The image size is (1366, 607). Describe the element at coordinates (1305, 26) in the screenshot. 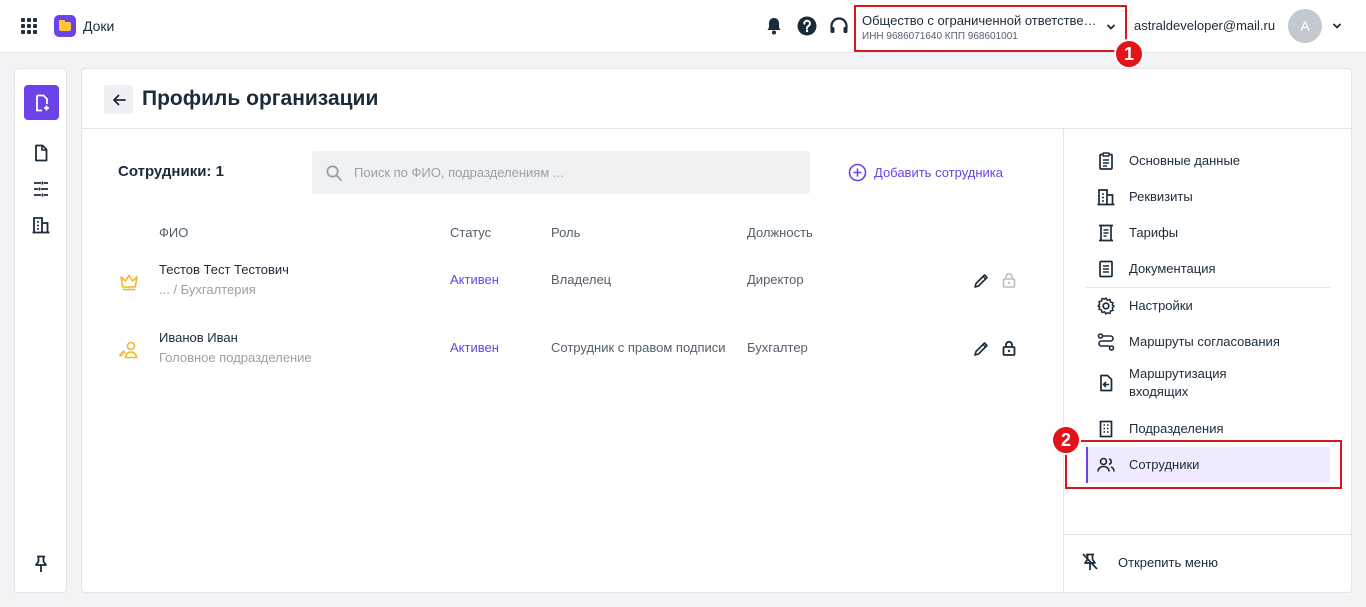

I see `avatar: A` at that location.